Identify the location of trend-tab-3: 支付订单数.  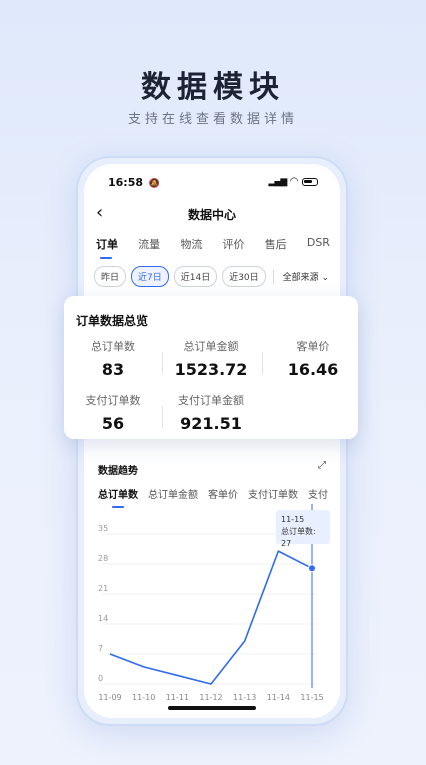
(273, 493).